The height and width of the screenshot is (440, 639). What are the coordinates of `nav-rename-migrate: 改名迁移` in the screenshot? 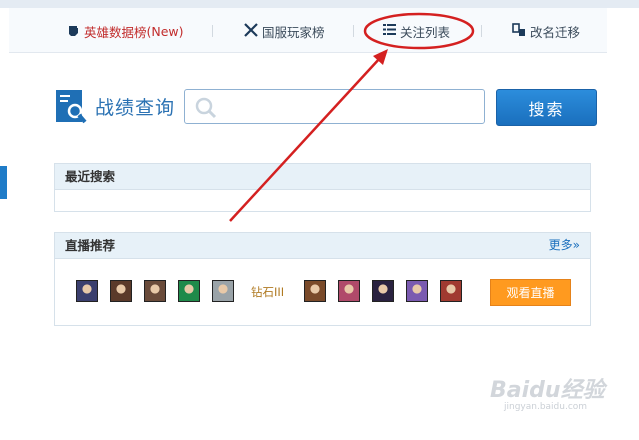 It's located at (546, 31).